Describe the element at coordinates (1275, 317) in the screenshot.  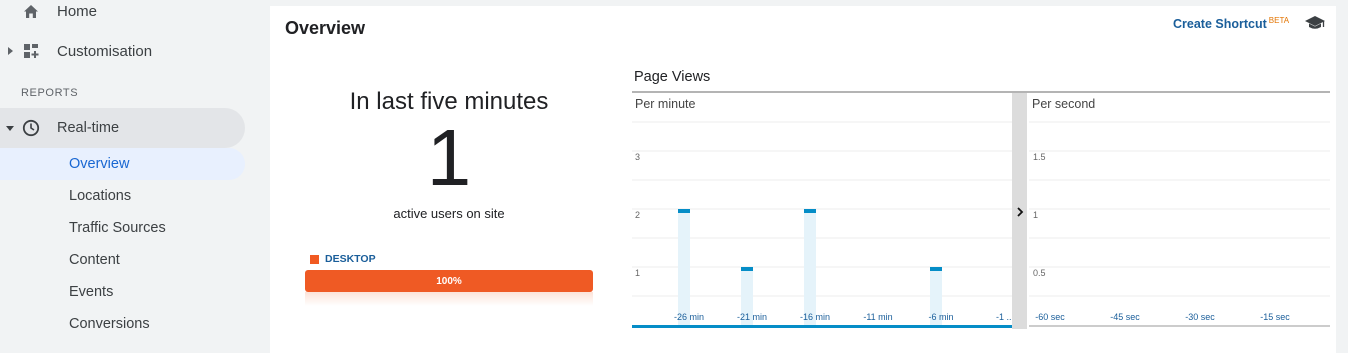
I see `x-tick-label: -15 sec` at that location.